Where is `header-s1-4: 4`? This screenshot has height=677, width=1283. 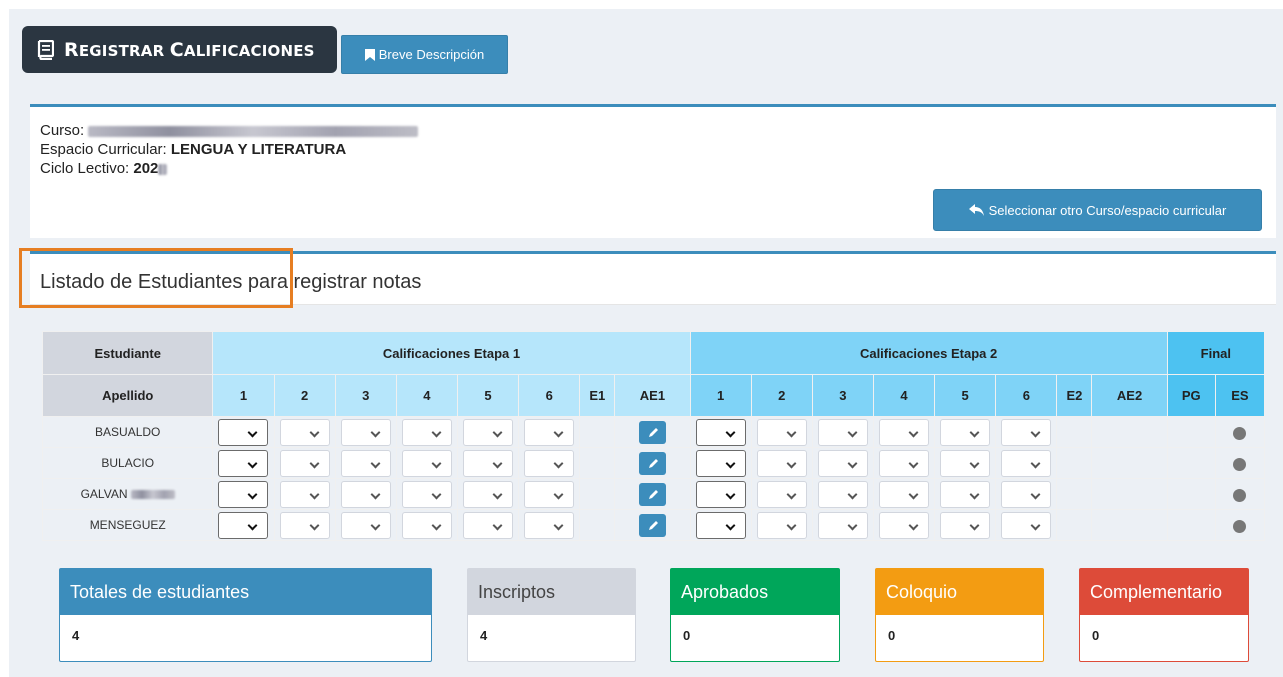
header-s1-4: 4 is located at coordinates (426, 395).